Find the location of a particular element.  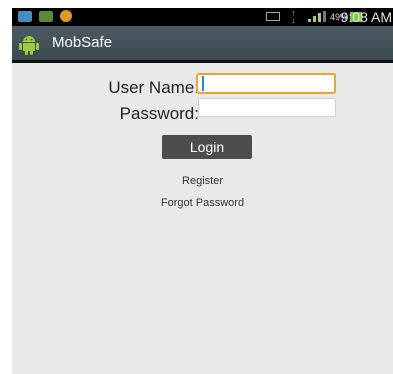

vibrate-icon is located at coordinates (273, 16).